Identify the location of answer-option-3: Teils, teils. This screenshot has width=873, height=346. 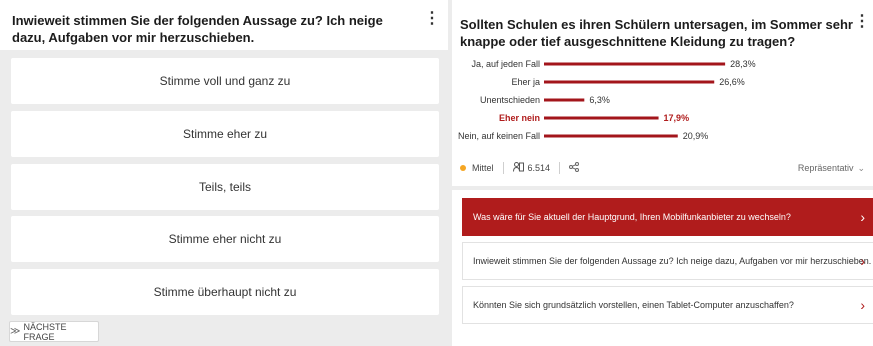
(225, 187).